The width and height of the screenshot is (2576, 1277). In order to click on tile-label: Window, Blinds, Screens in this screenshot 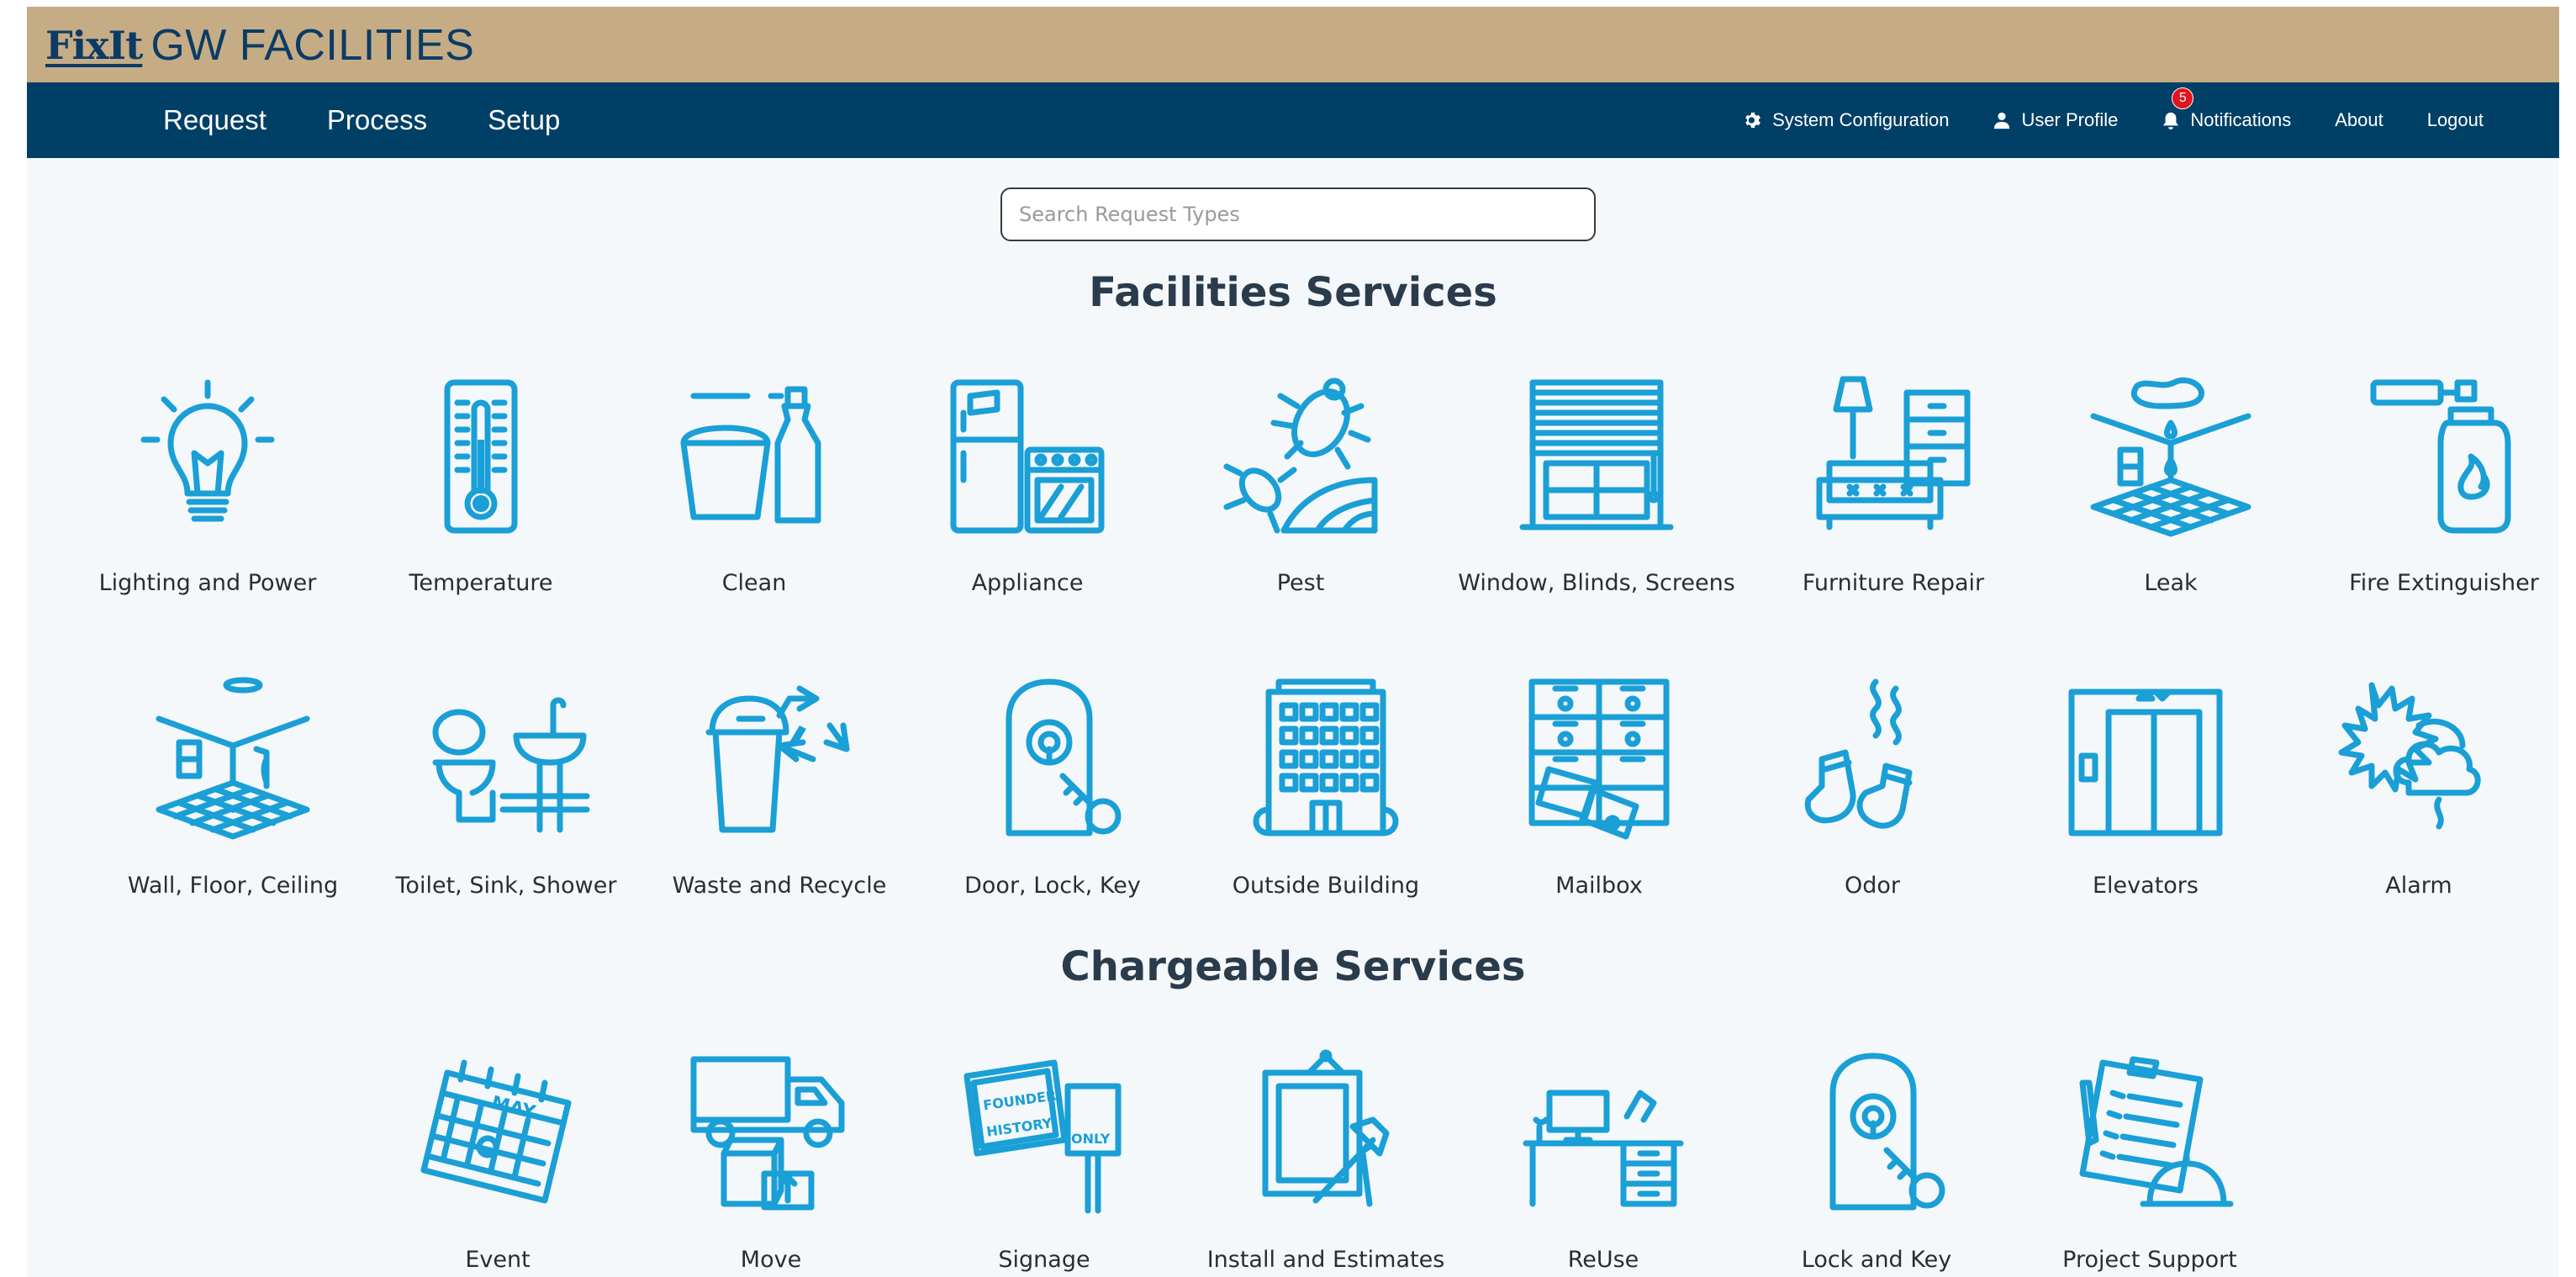, I will do `click(1596, 583)`.